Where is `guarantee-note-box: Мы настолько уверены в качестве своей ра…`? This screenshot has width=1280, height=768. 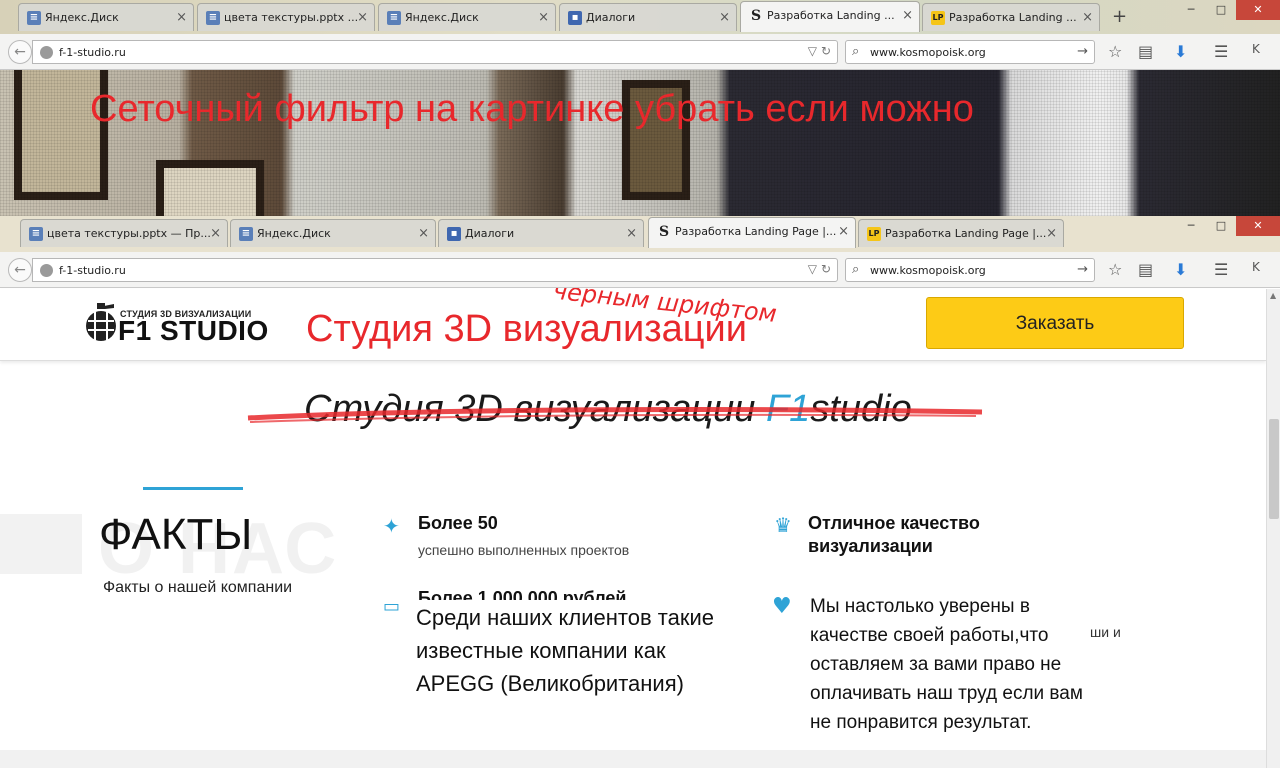
guarantee-note-box: Мы настолько уверены в качестве своей ра… is located at coordinates (950, 679).